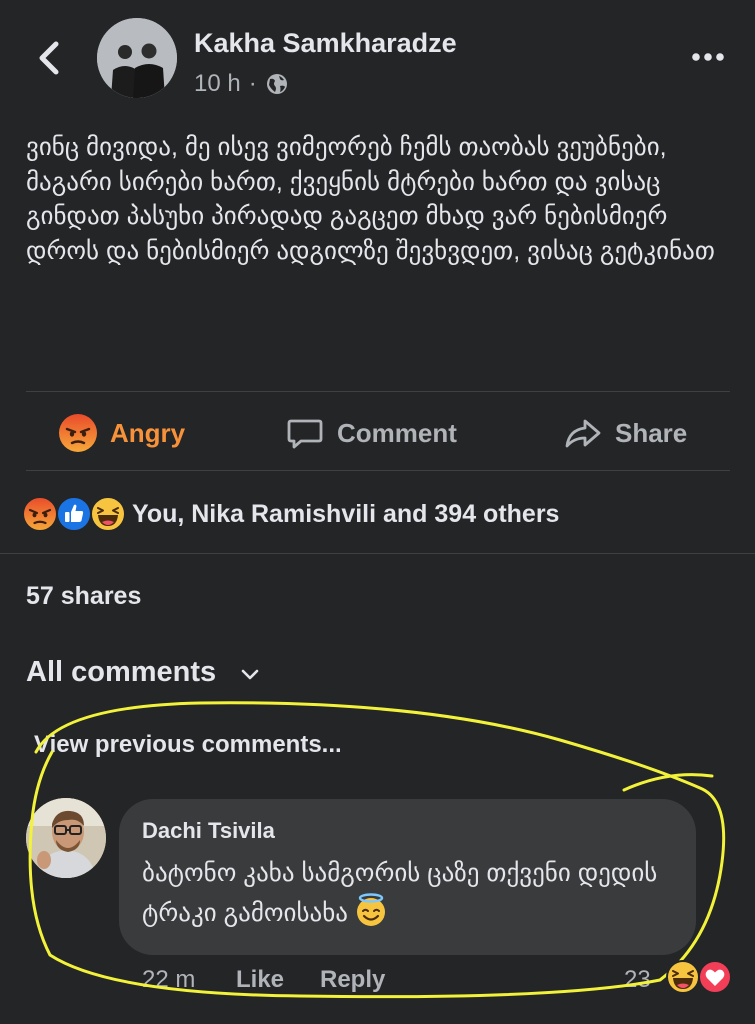 The width and height of the screenshot is (755, 1024). I want to click on comment-icon, so click(305, 433).